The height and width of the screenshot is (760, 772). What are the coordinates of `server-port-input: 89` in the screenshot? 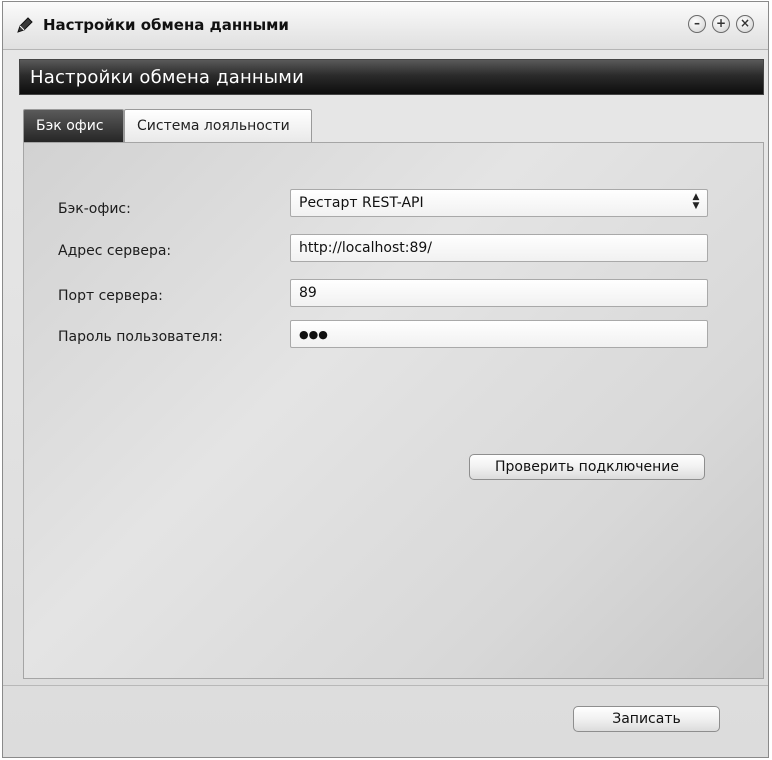 It's located at (499, 293).